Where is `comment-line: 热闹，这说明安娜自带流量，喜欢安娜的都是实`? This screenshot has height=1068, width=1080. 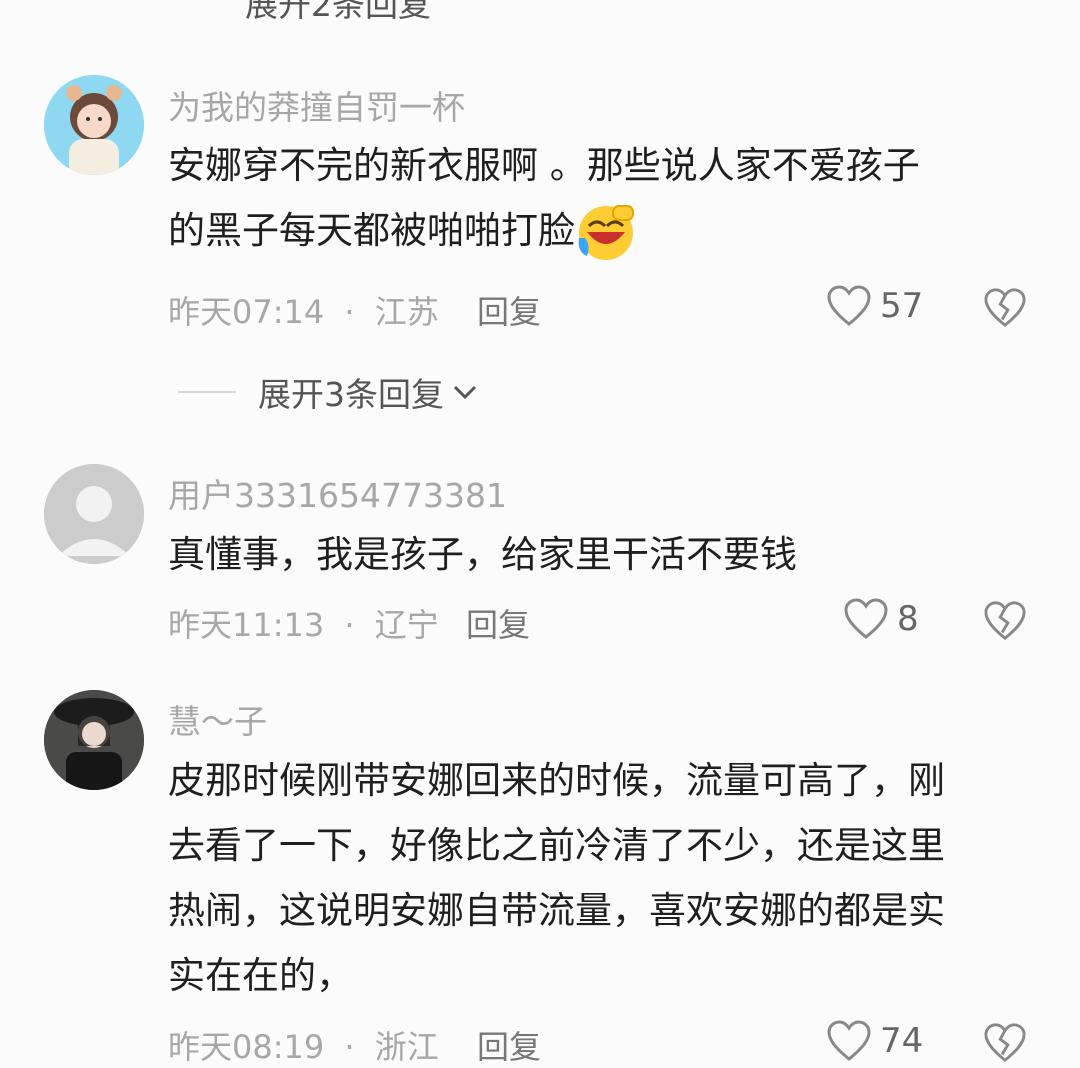
comment-line: 热闹，这说明安娜自带流量，喜欢安娜的都是实 is located at coordinates (556, 910).